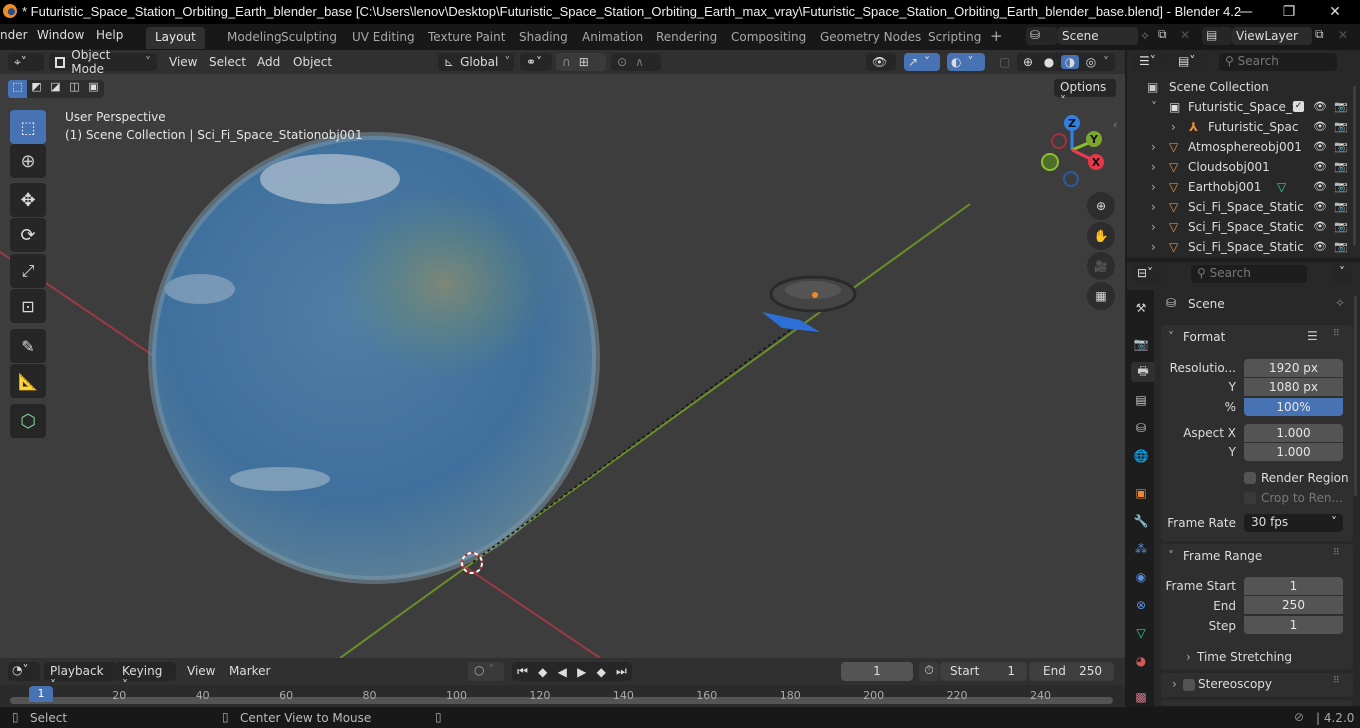 Image resolution: width=1360 pixels, height=728 pixels. Describe the element at coordinates (1319, 34) in the screenshot. I see `new-view-layer-icon: ⧉` at that location.